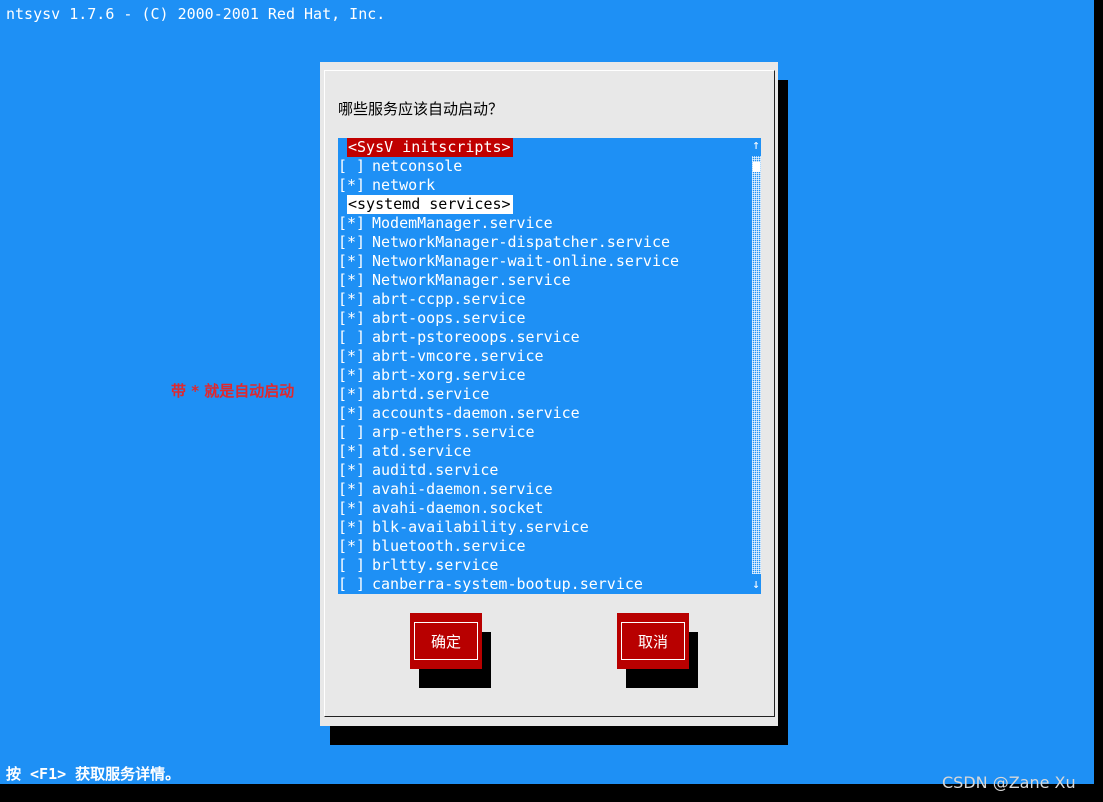 The image size is (1103, 802). I want to click on service-name: arp-ethers.service, so click(453, 432).